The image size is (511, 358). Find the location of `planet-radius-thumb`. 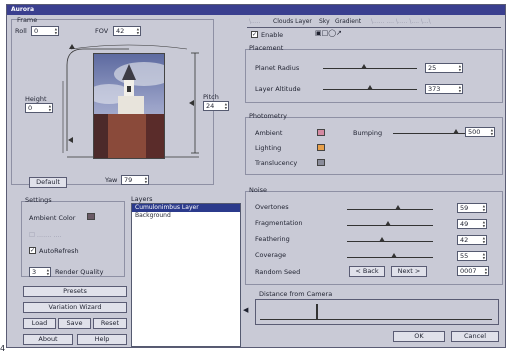

planet-radius-thumb is located at coordinates (364, 66).